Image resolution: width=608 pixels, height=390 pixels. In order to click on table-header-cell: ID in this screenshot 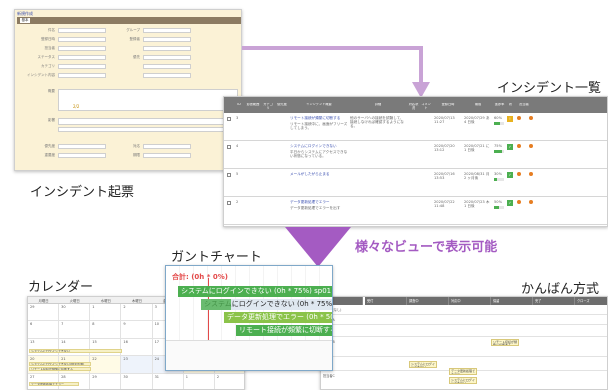, I will do `click(239, 105)`.